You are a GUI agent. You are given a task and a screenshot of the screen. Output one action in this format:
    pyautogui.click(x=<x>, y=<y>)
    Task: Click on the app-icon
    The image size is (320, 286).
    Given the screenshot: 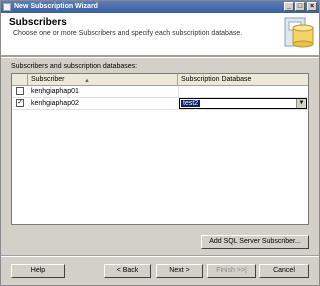 What is the action you would take?
    pyautogui.click(x=7, y=7)
    